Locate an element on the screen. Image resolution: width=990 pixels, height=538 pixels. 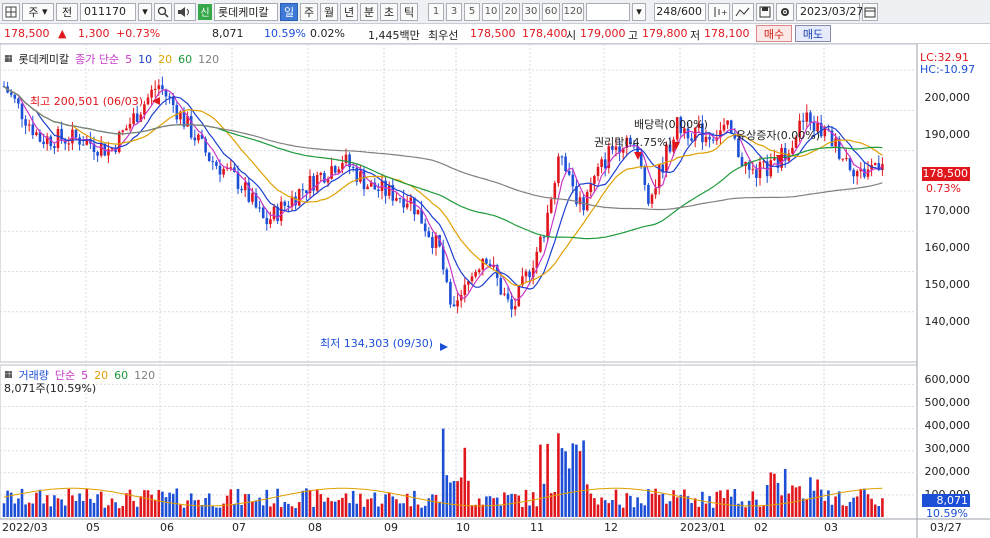
draw-tool-icon is located at coordinates (743, 11).